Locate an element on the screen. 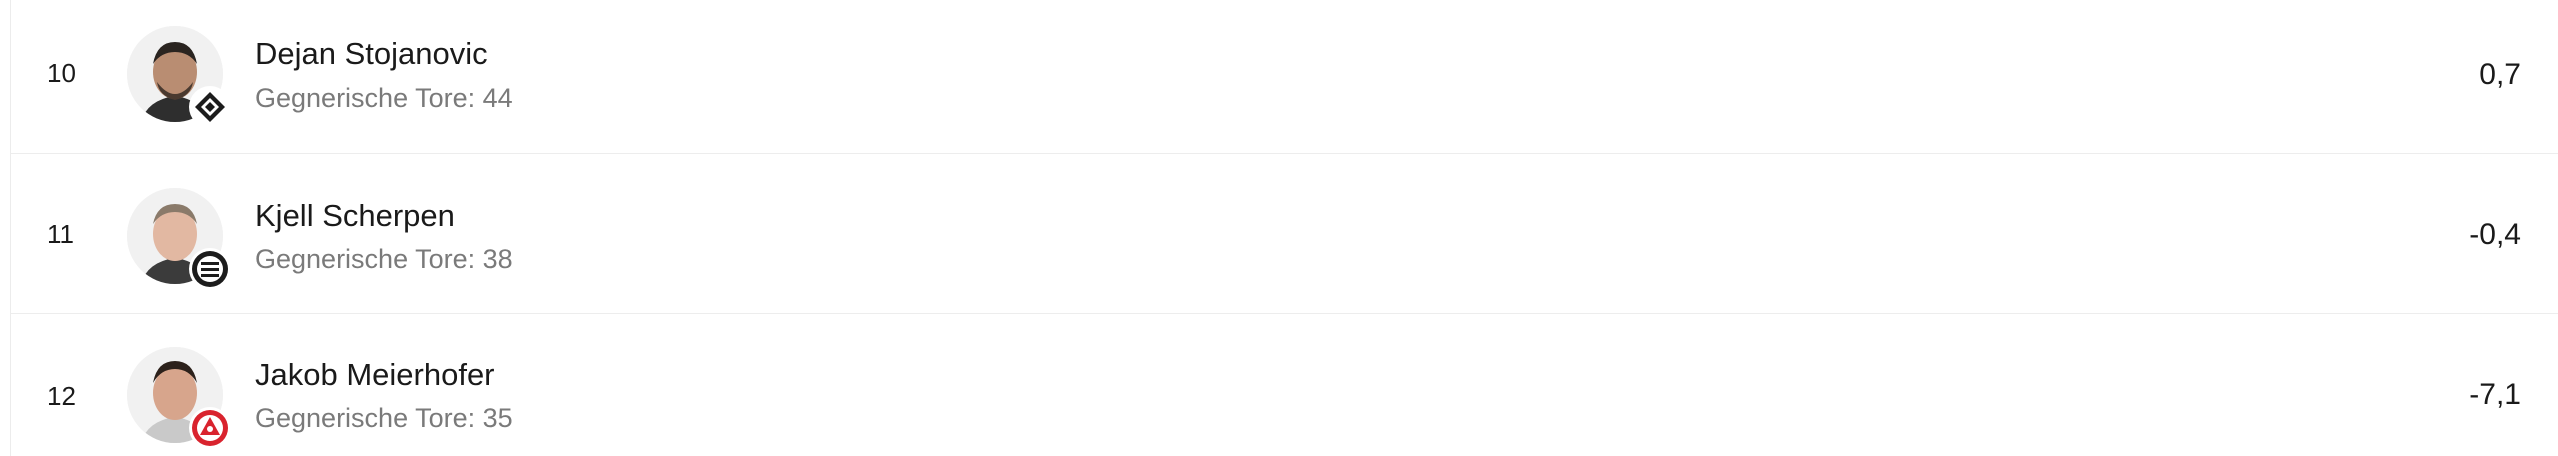 This screenshot has height=456, width=2558. stat-label: Gegnerische Tore: 38 is located at coordinates (384, 259).